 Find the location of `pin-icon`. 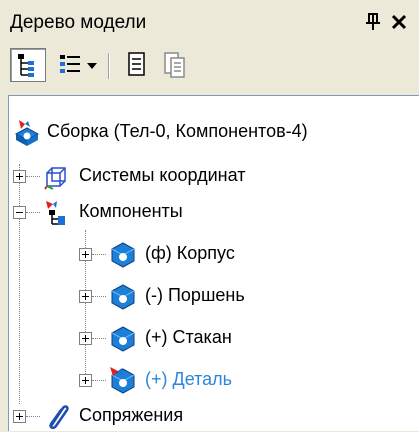

pin-icon is located at coordinates (374, 22).